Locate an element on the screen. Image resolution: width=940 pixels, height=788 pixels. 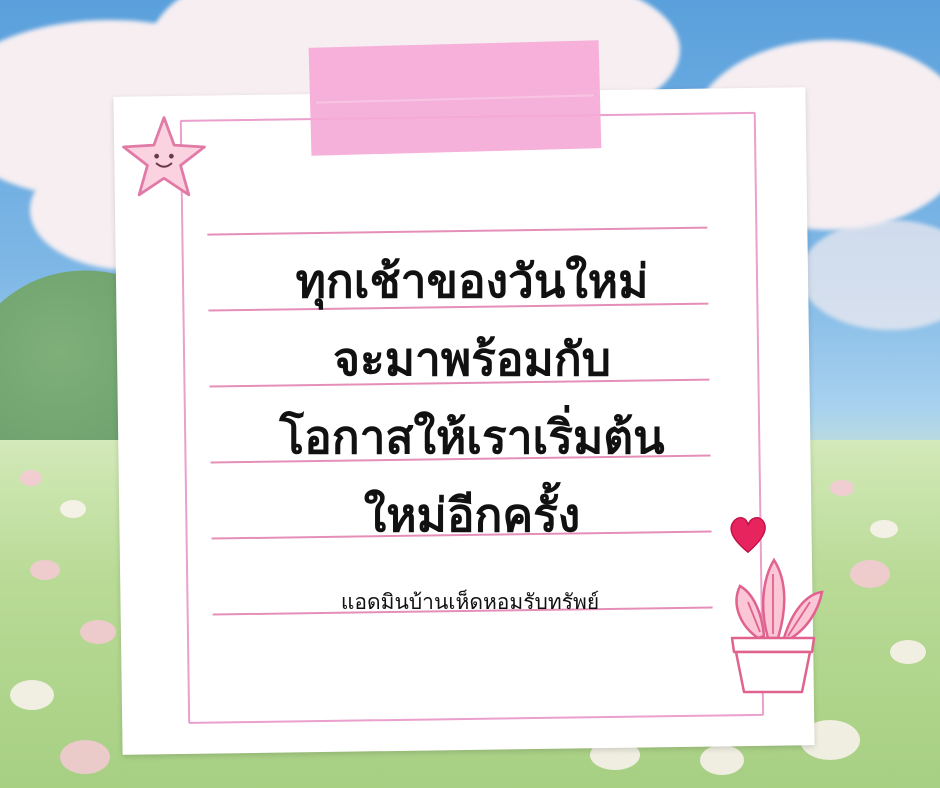
heart-icon is located at coordinates (748, 535).